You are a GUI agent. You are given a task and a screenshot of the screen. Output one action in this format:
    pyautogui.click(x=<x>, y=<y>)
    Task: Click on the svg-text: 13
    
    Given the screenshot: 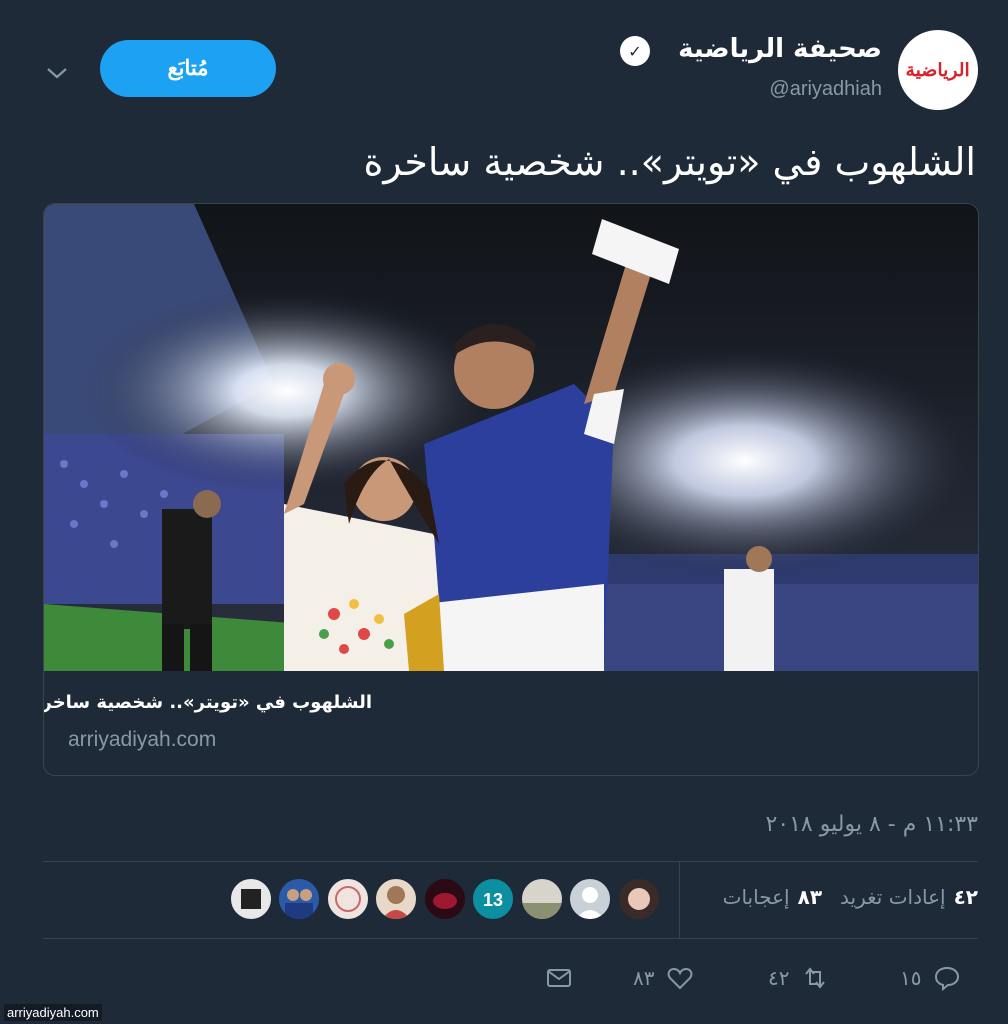 What is the action you would take?
    pyautogui.click(x=493, y=900)
    